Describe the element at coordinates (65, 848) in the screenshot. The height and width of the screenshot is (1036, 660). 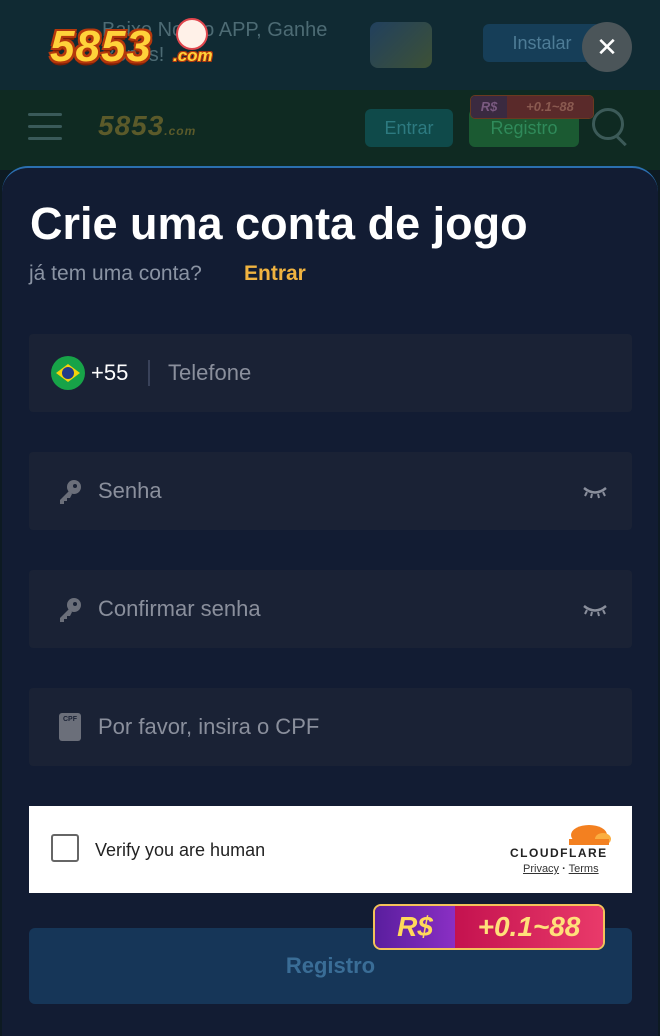
I see `captcha-checkbox` at that location.